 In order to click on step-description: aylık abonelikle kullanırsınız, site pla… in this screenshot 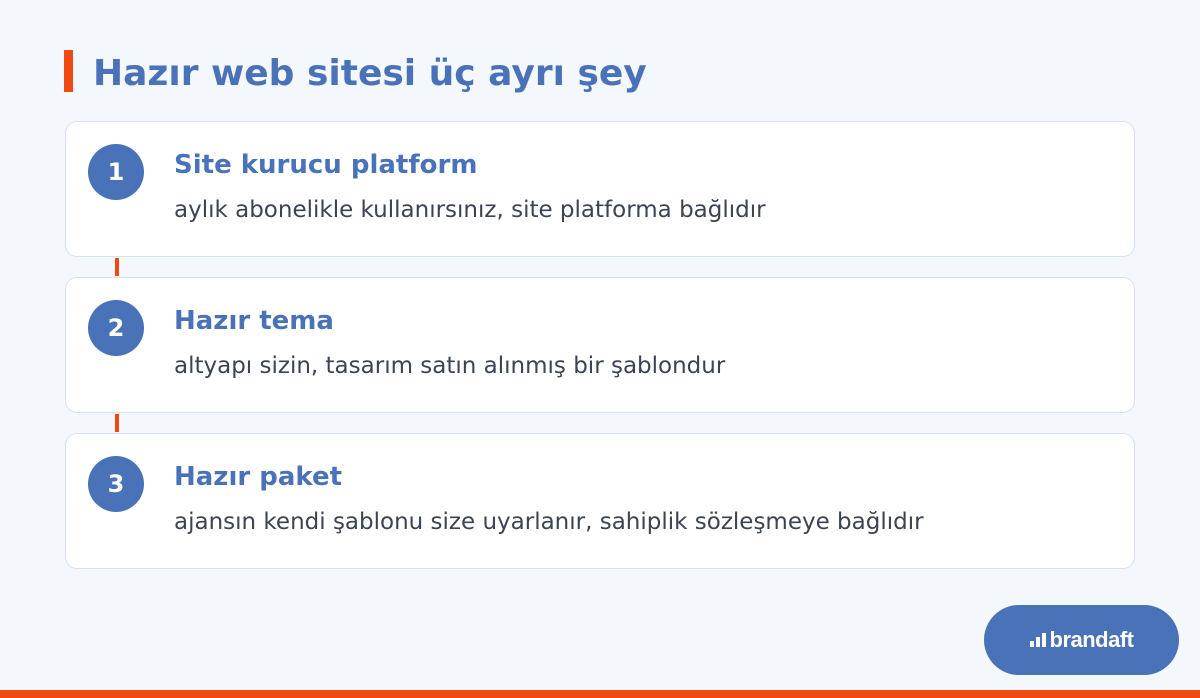, I will do `click(470, 210)`.